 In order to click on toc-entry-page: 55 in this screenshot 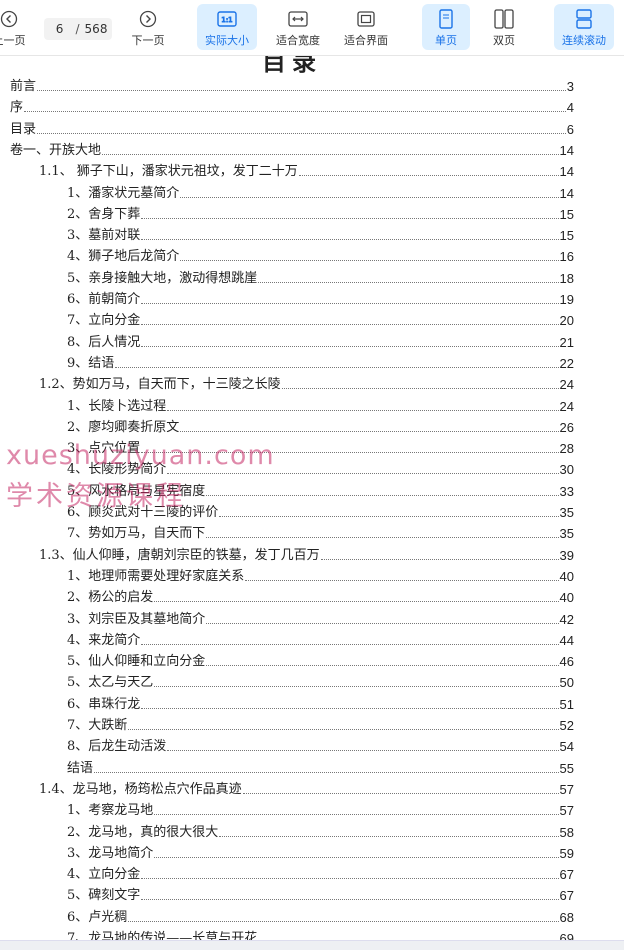, I will do `click(566, 768)`.